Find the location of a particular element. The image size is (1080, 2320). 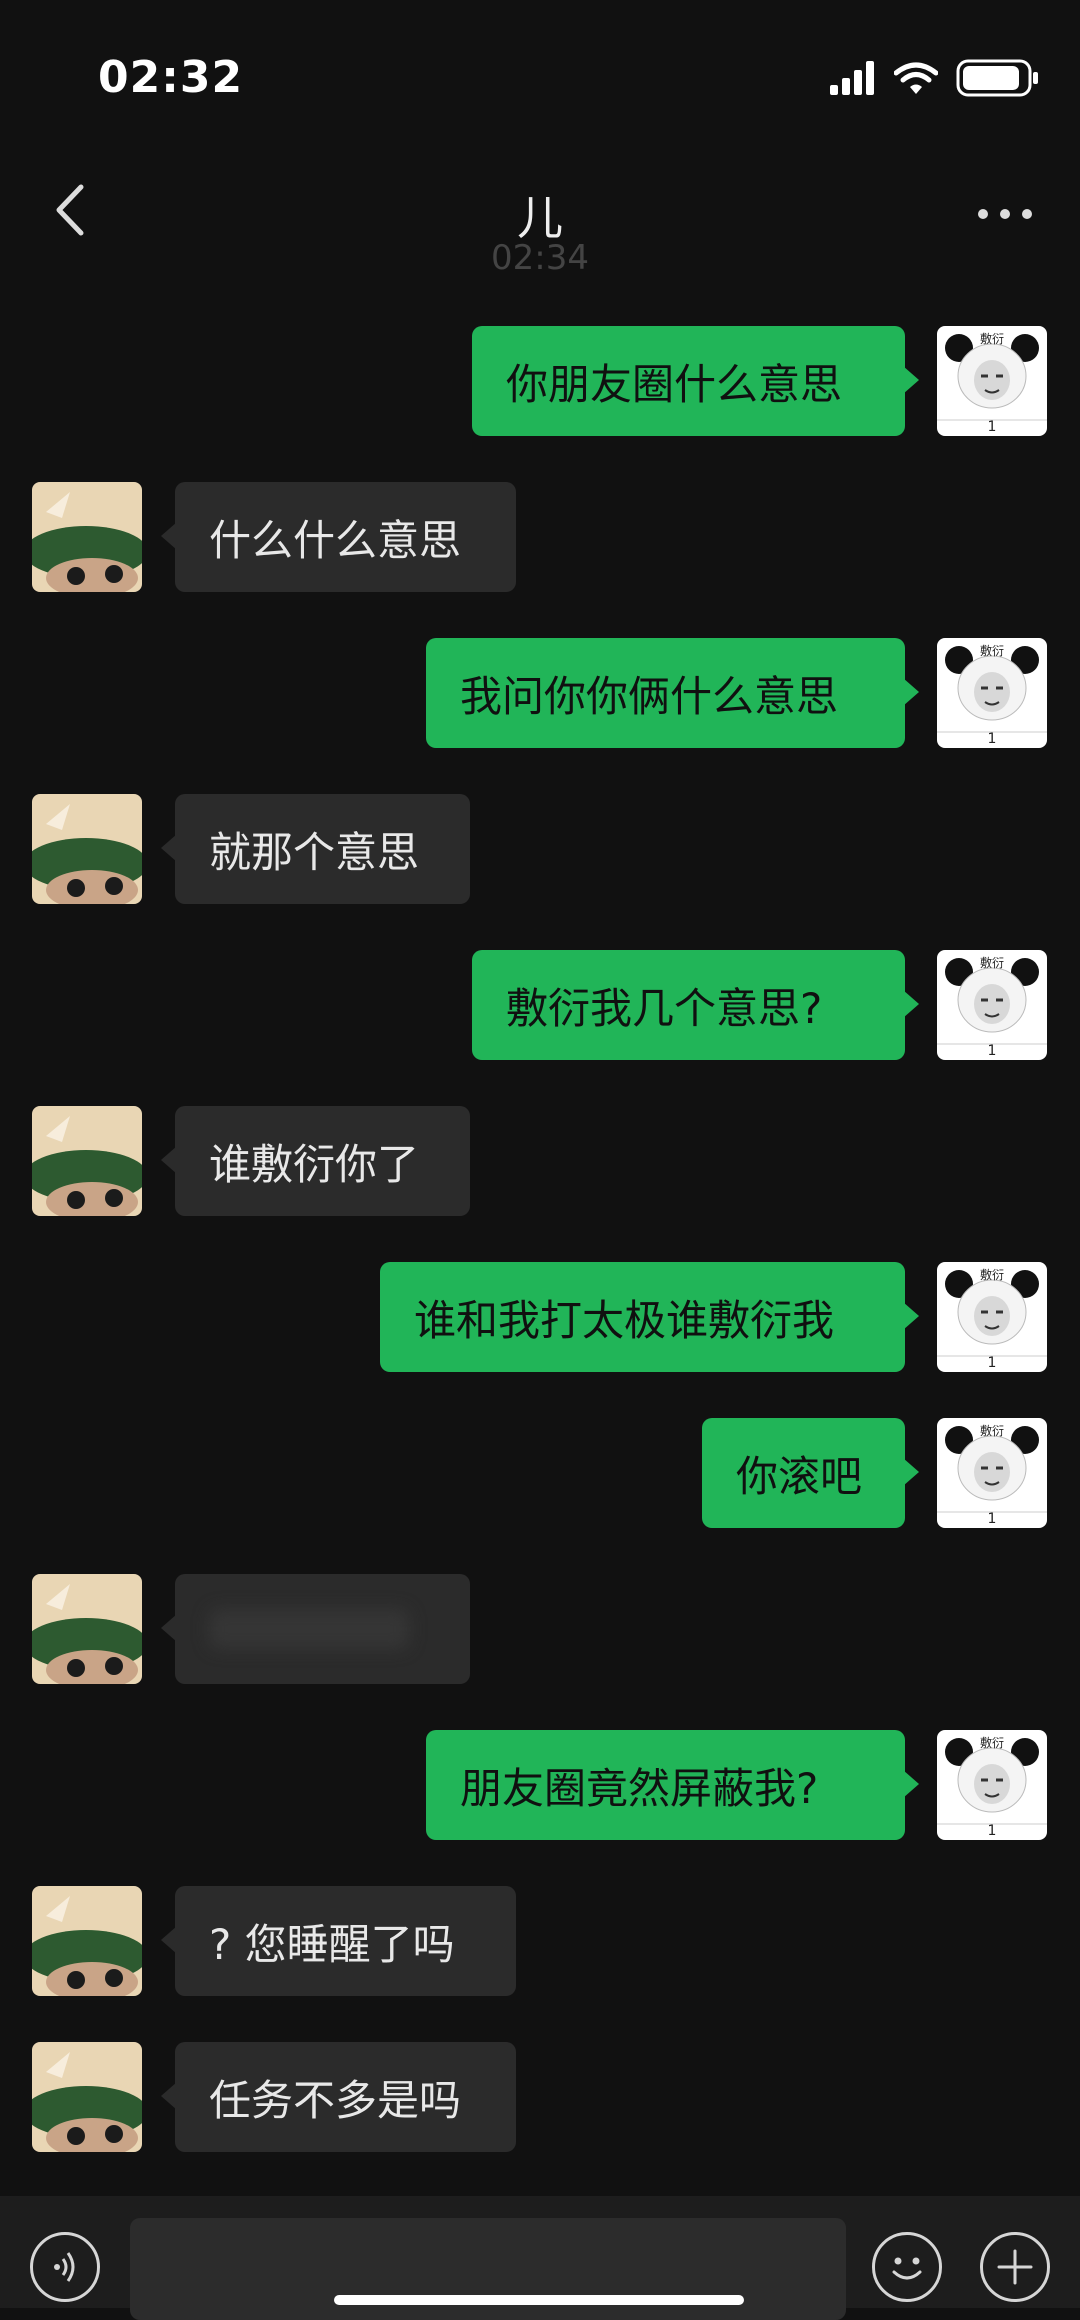

message-row: 什么什么意思 is located at coordinates (540, 537).